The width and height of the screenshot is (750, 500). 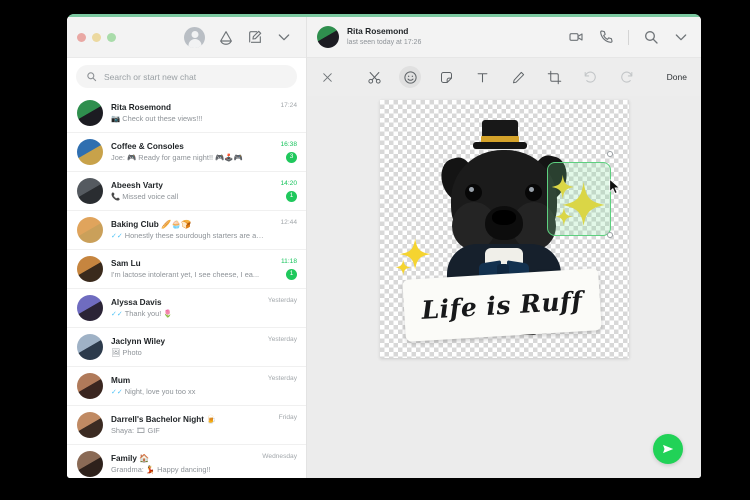 What do you see at coordinates (117, 392) in the screenshot?
I see `read-receipt-icon: ✓✓` at bounding box center [117, 392].